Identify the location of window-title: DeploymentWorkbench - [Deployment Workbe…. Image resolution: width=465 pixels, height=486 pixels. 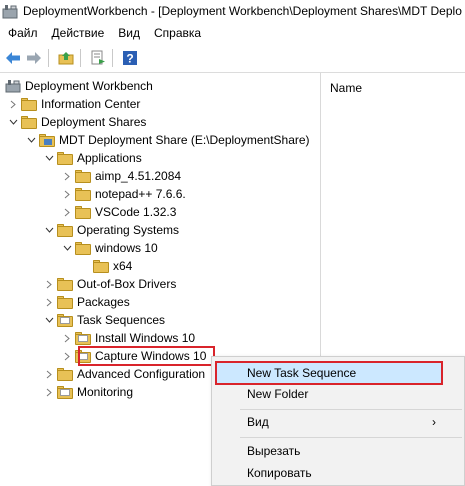
(242, 11).